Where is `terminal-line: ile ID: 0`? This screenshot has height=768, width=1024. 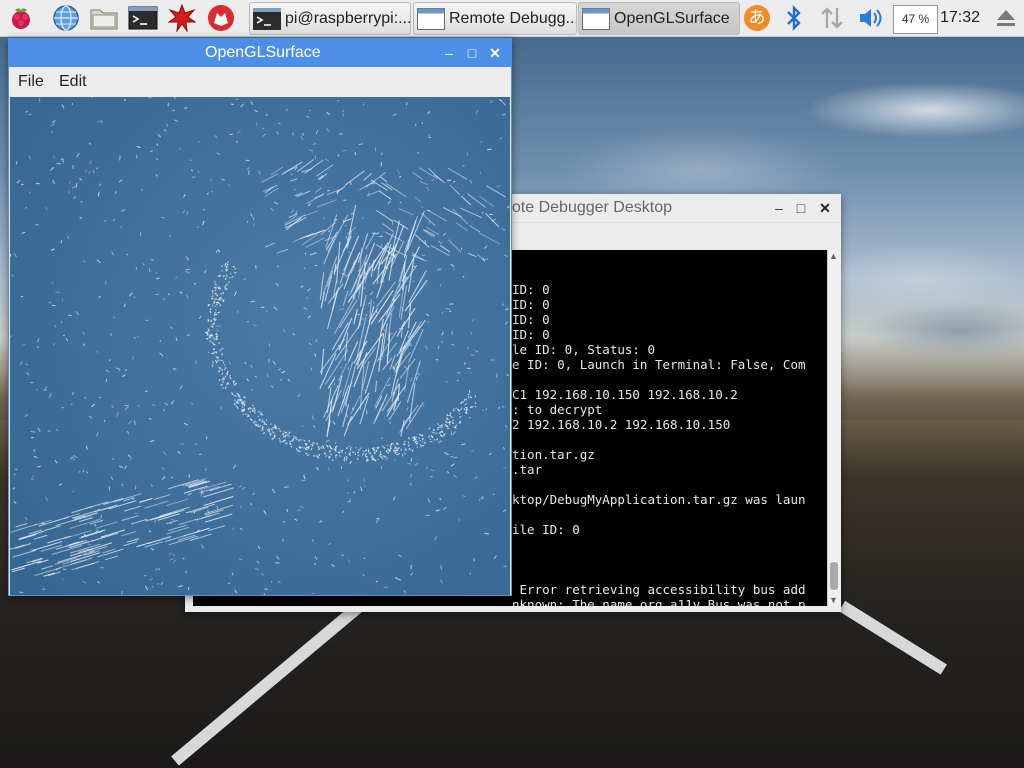
terminal-line: ile ID: 0 is located at coordinates (546, 529).